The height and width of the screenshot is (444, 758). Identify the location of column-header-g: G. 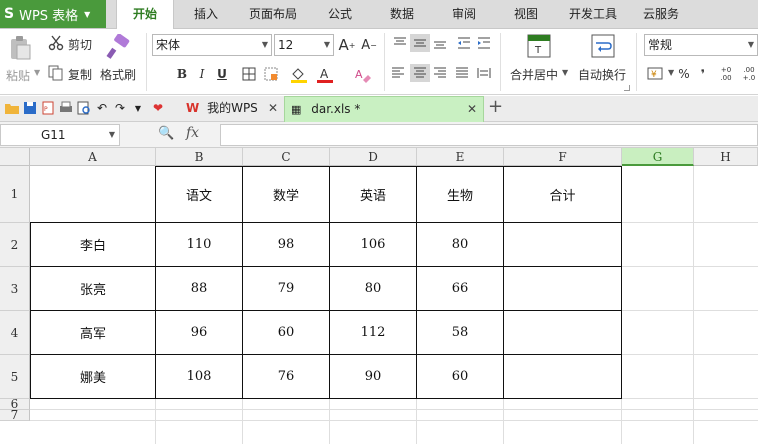
(658, 157).